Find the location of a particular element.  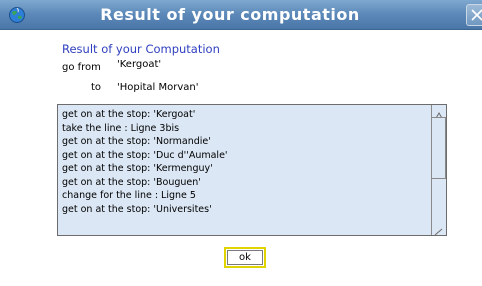

itinerary-line: get on at the stop: 'Universites' is located at coordinates (137, 209).